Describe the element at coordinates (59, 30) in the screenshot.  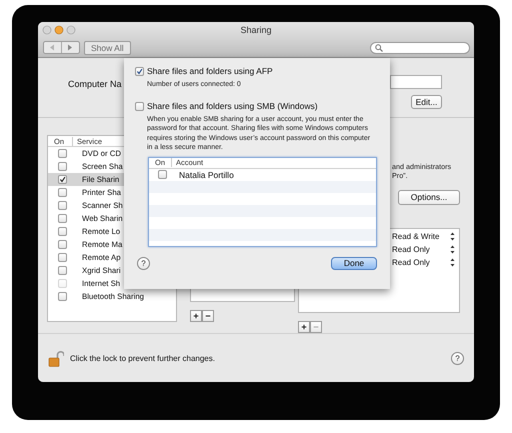
I see `window-controls-icon` at that location.